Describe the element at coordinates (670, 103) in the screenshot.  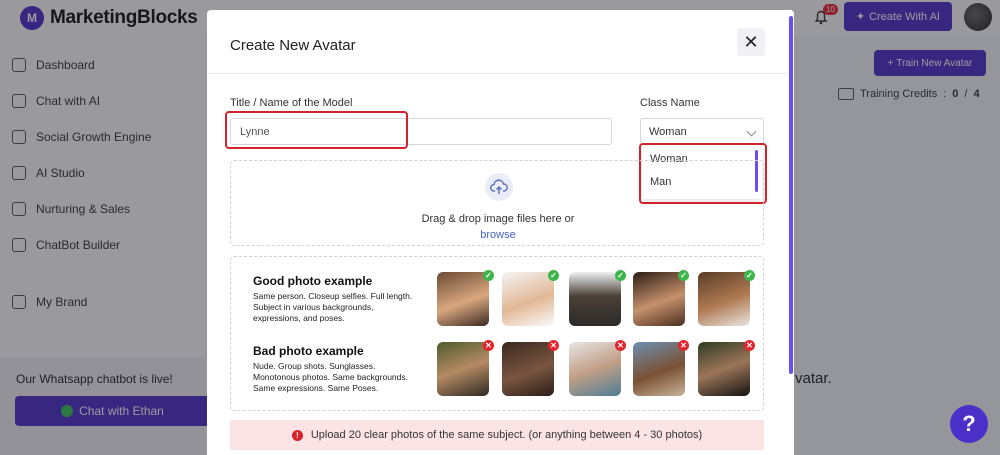
I see `class-name-label: Class Name` at that location.